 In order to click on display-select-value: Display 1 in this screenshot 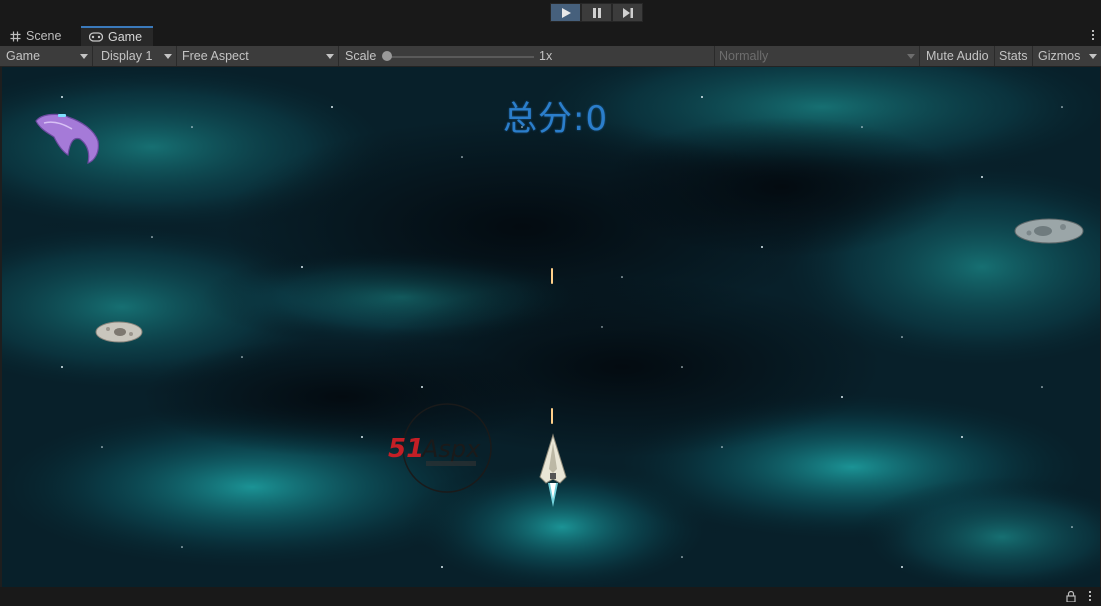, I will do `click(127, 56)`.